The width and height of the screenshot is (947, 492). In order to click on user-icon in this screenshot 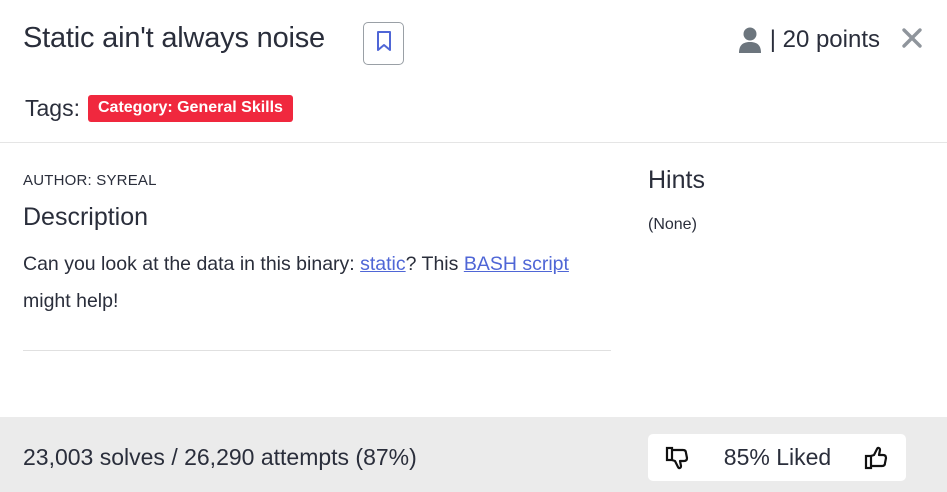, I will do `click(750, 40)`.